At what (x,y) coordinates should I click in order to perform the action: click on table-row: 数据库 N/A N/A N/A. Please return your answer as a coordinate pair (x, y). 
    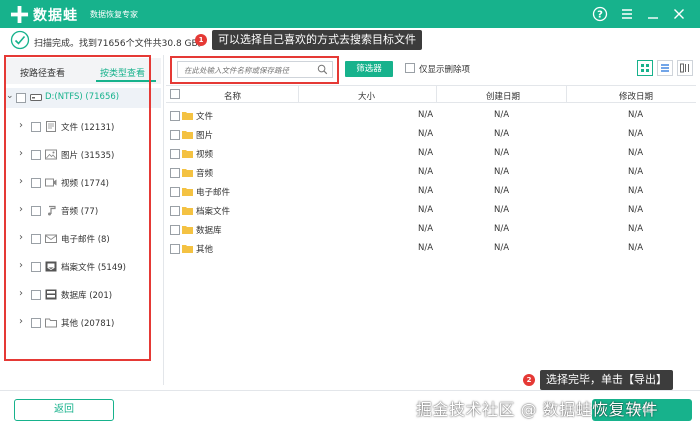
    Looking at the image, I should click on (431, 229).